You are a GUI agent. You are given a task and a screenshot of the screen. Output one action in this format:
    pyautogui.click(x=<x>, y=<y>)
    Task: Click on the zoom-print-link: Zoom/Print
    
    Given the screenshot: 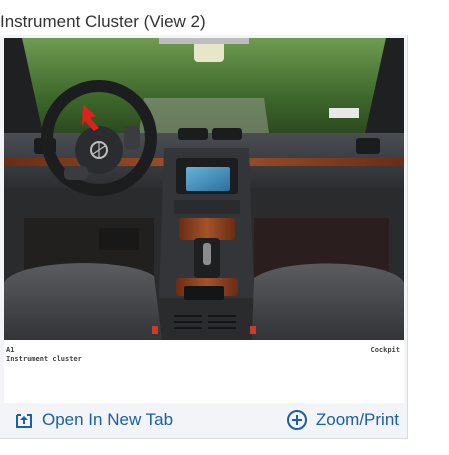 What is the action you would take?
    pyautogui.click(x=342, y=420)
    